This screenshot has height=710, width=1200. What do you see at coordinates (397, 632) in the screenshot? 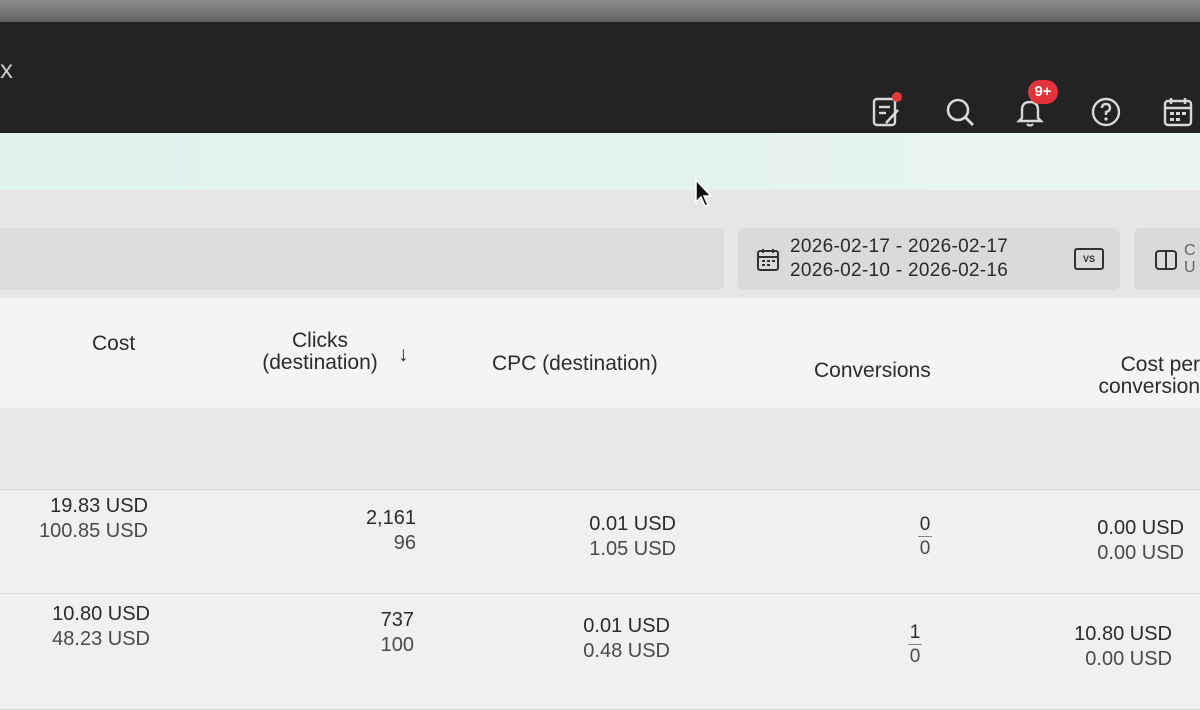
I see `clicks-cell: 737 100` at bounding box center [397, 632].